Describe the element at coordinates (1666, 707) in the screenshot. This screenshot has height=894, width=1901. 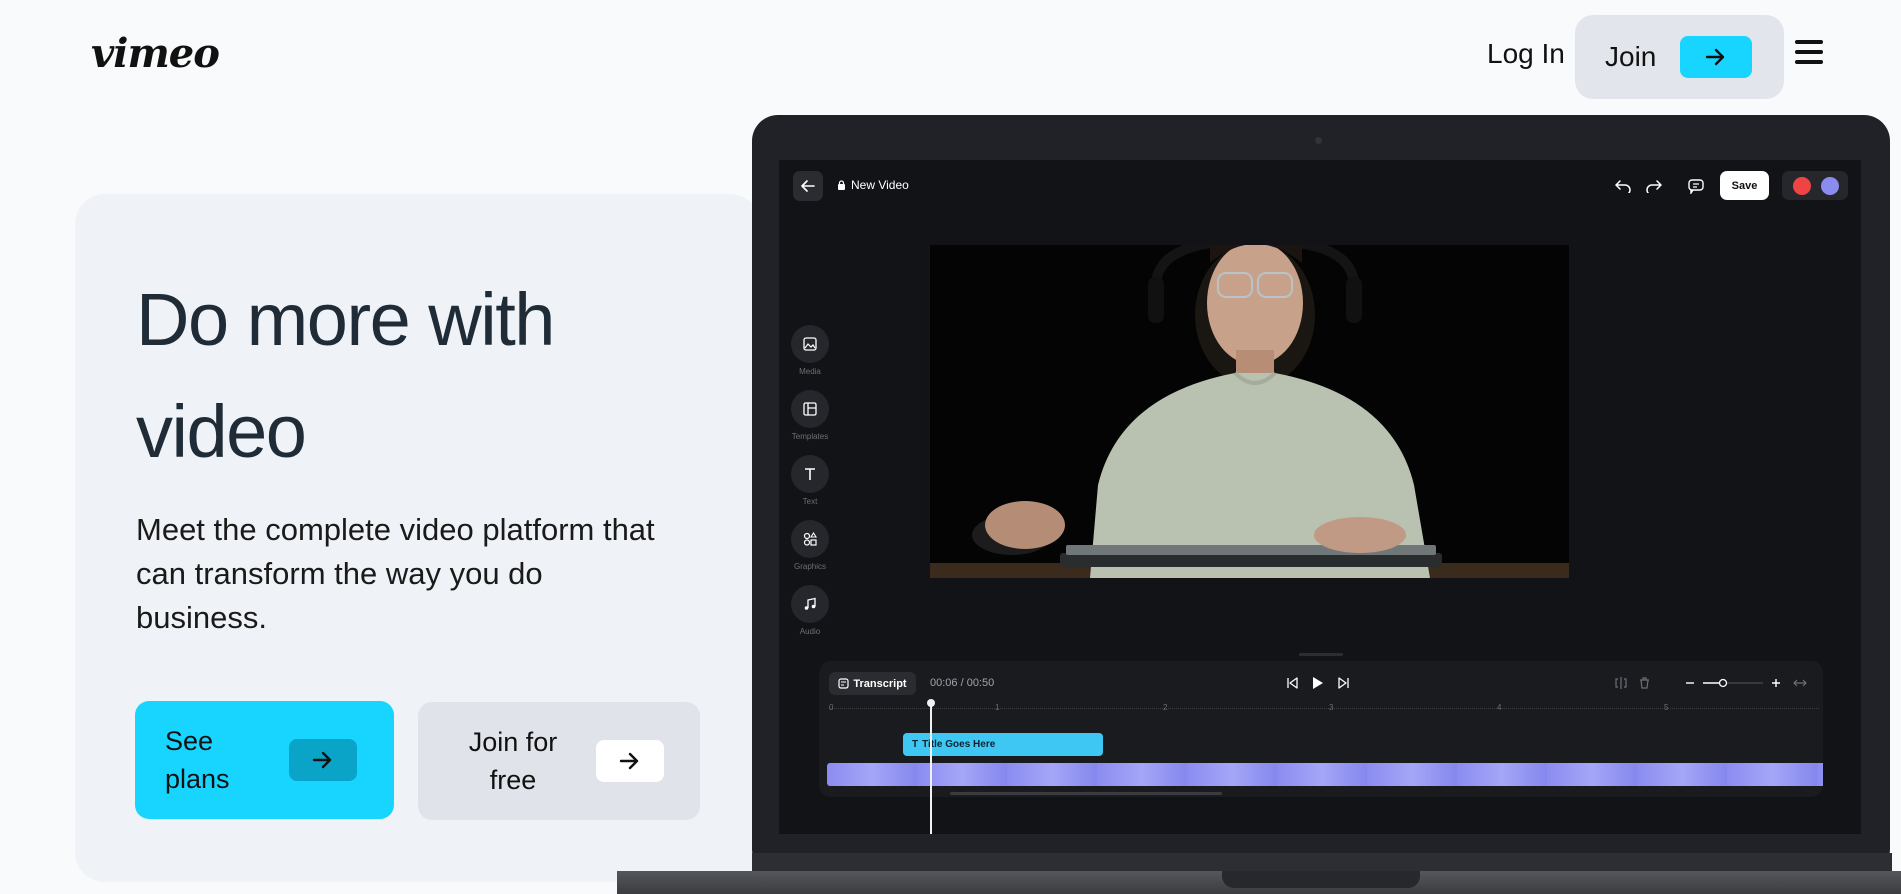
I see `ruler-tick: 5` at that location.